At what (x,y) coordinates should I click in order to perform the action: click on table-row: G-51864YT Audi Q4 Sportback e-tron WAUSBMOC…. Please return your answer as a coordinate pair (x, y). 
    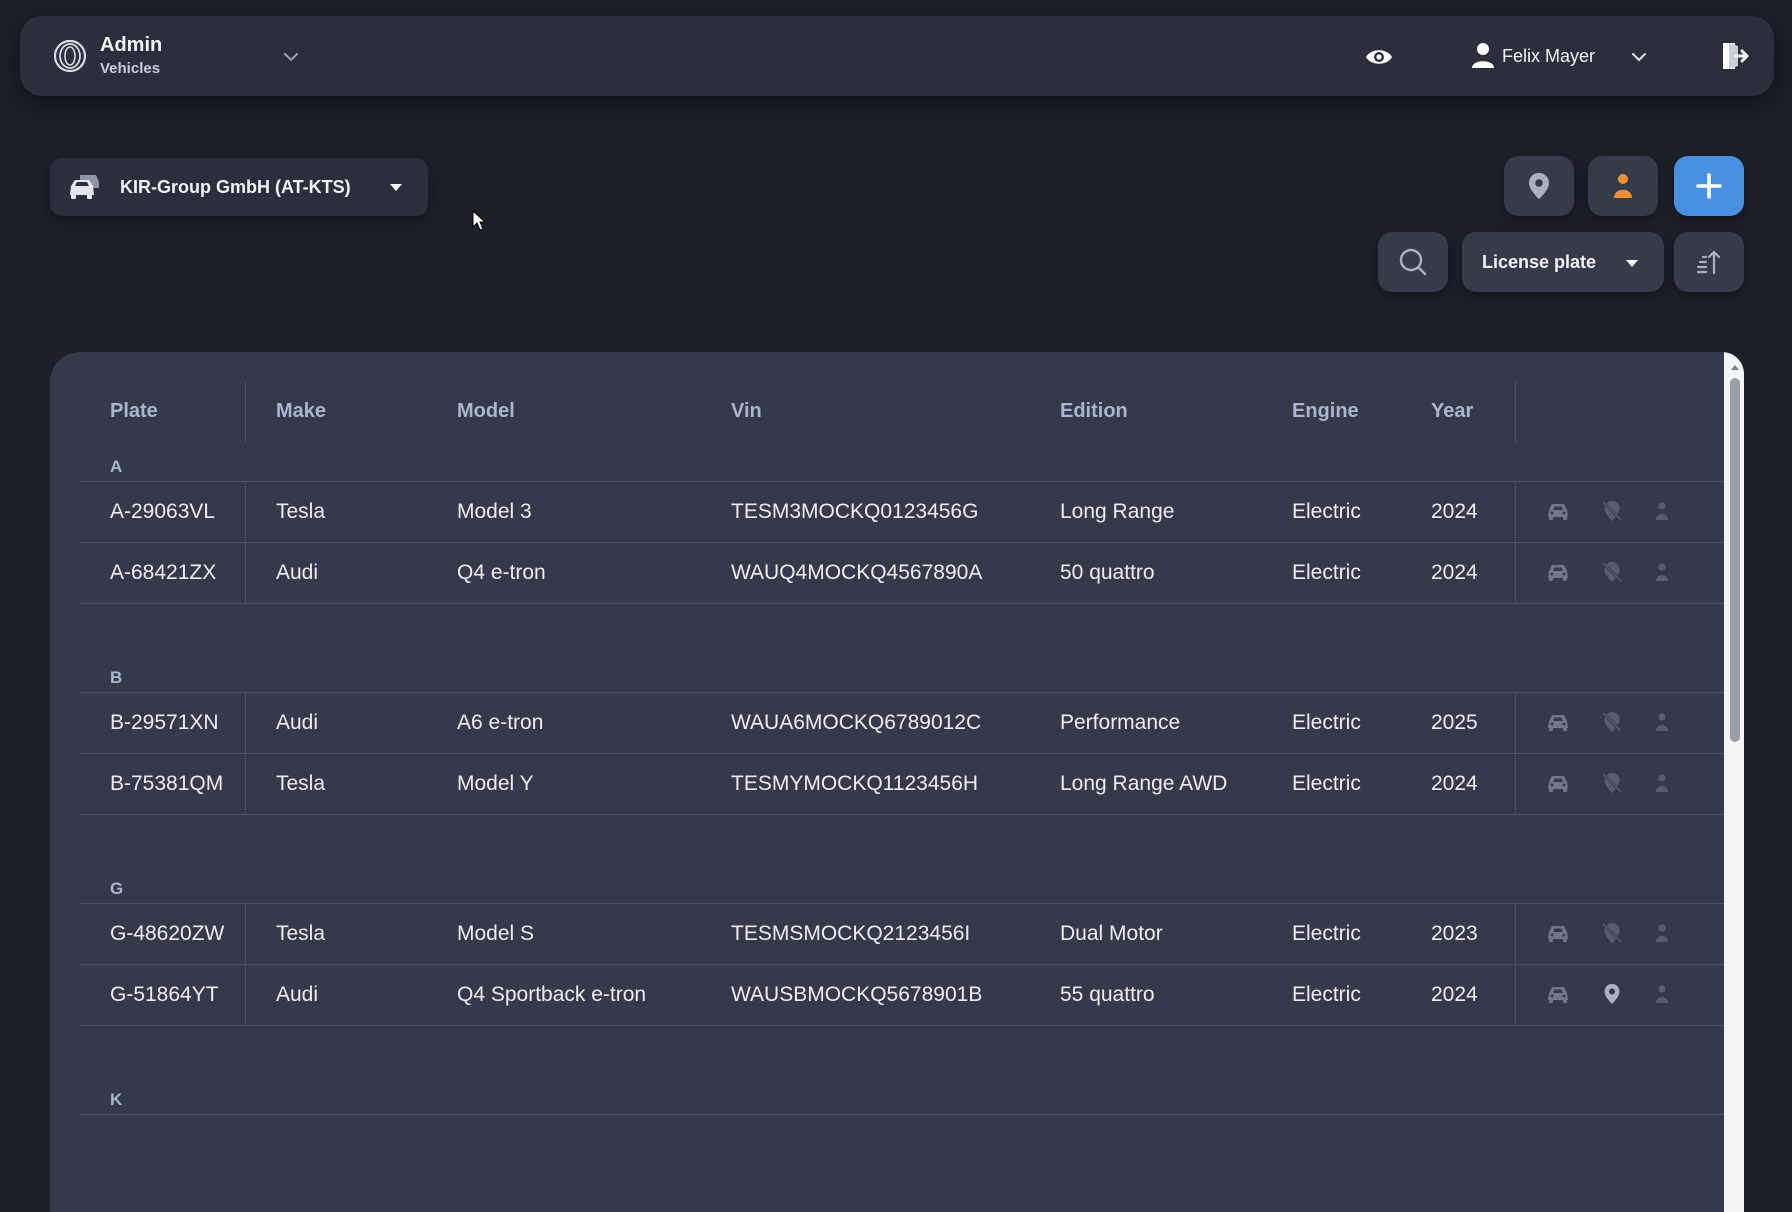
    Looking at the image, I should click on (887, 994).